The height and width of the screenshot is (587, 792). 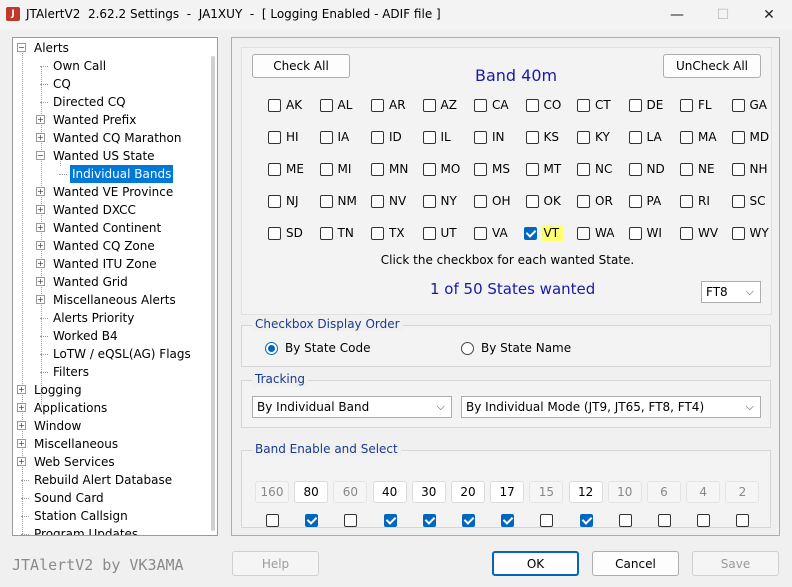 I want to click on band-button-160: 160, so click(x=272, y=492).